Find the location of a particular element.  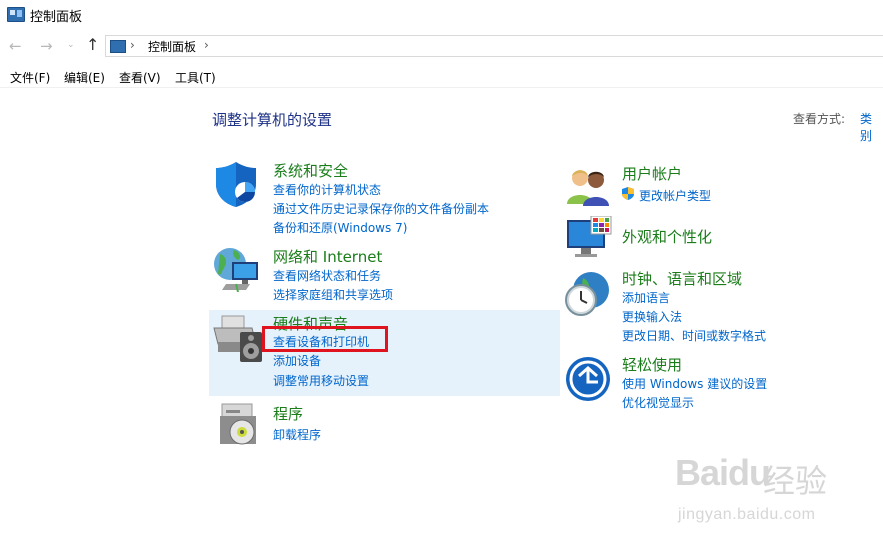

link-change-account-type: 更改帐户类型 is located at coordinates (675, 195).